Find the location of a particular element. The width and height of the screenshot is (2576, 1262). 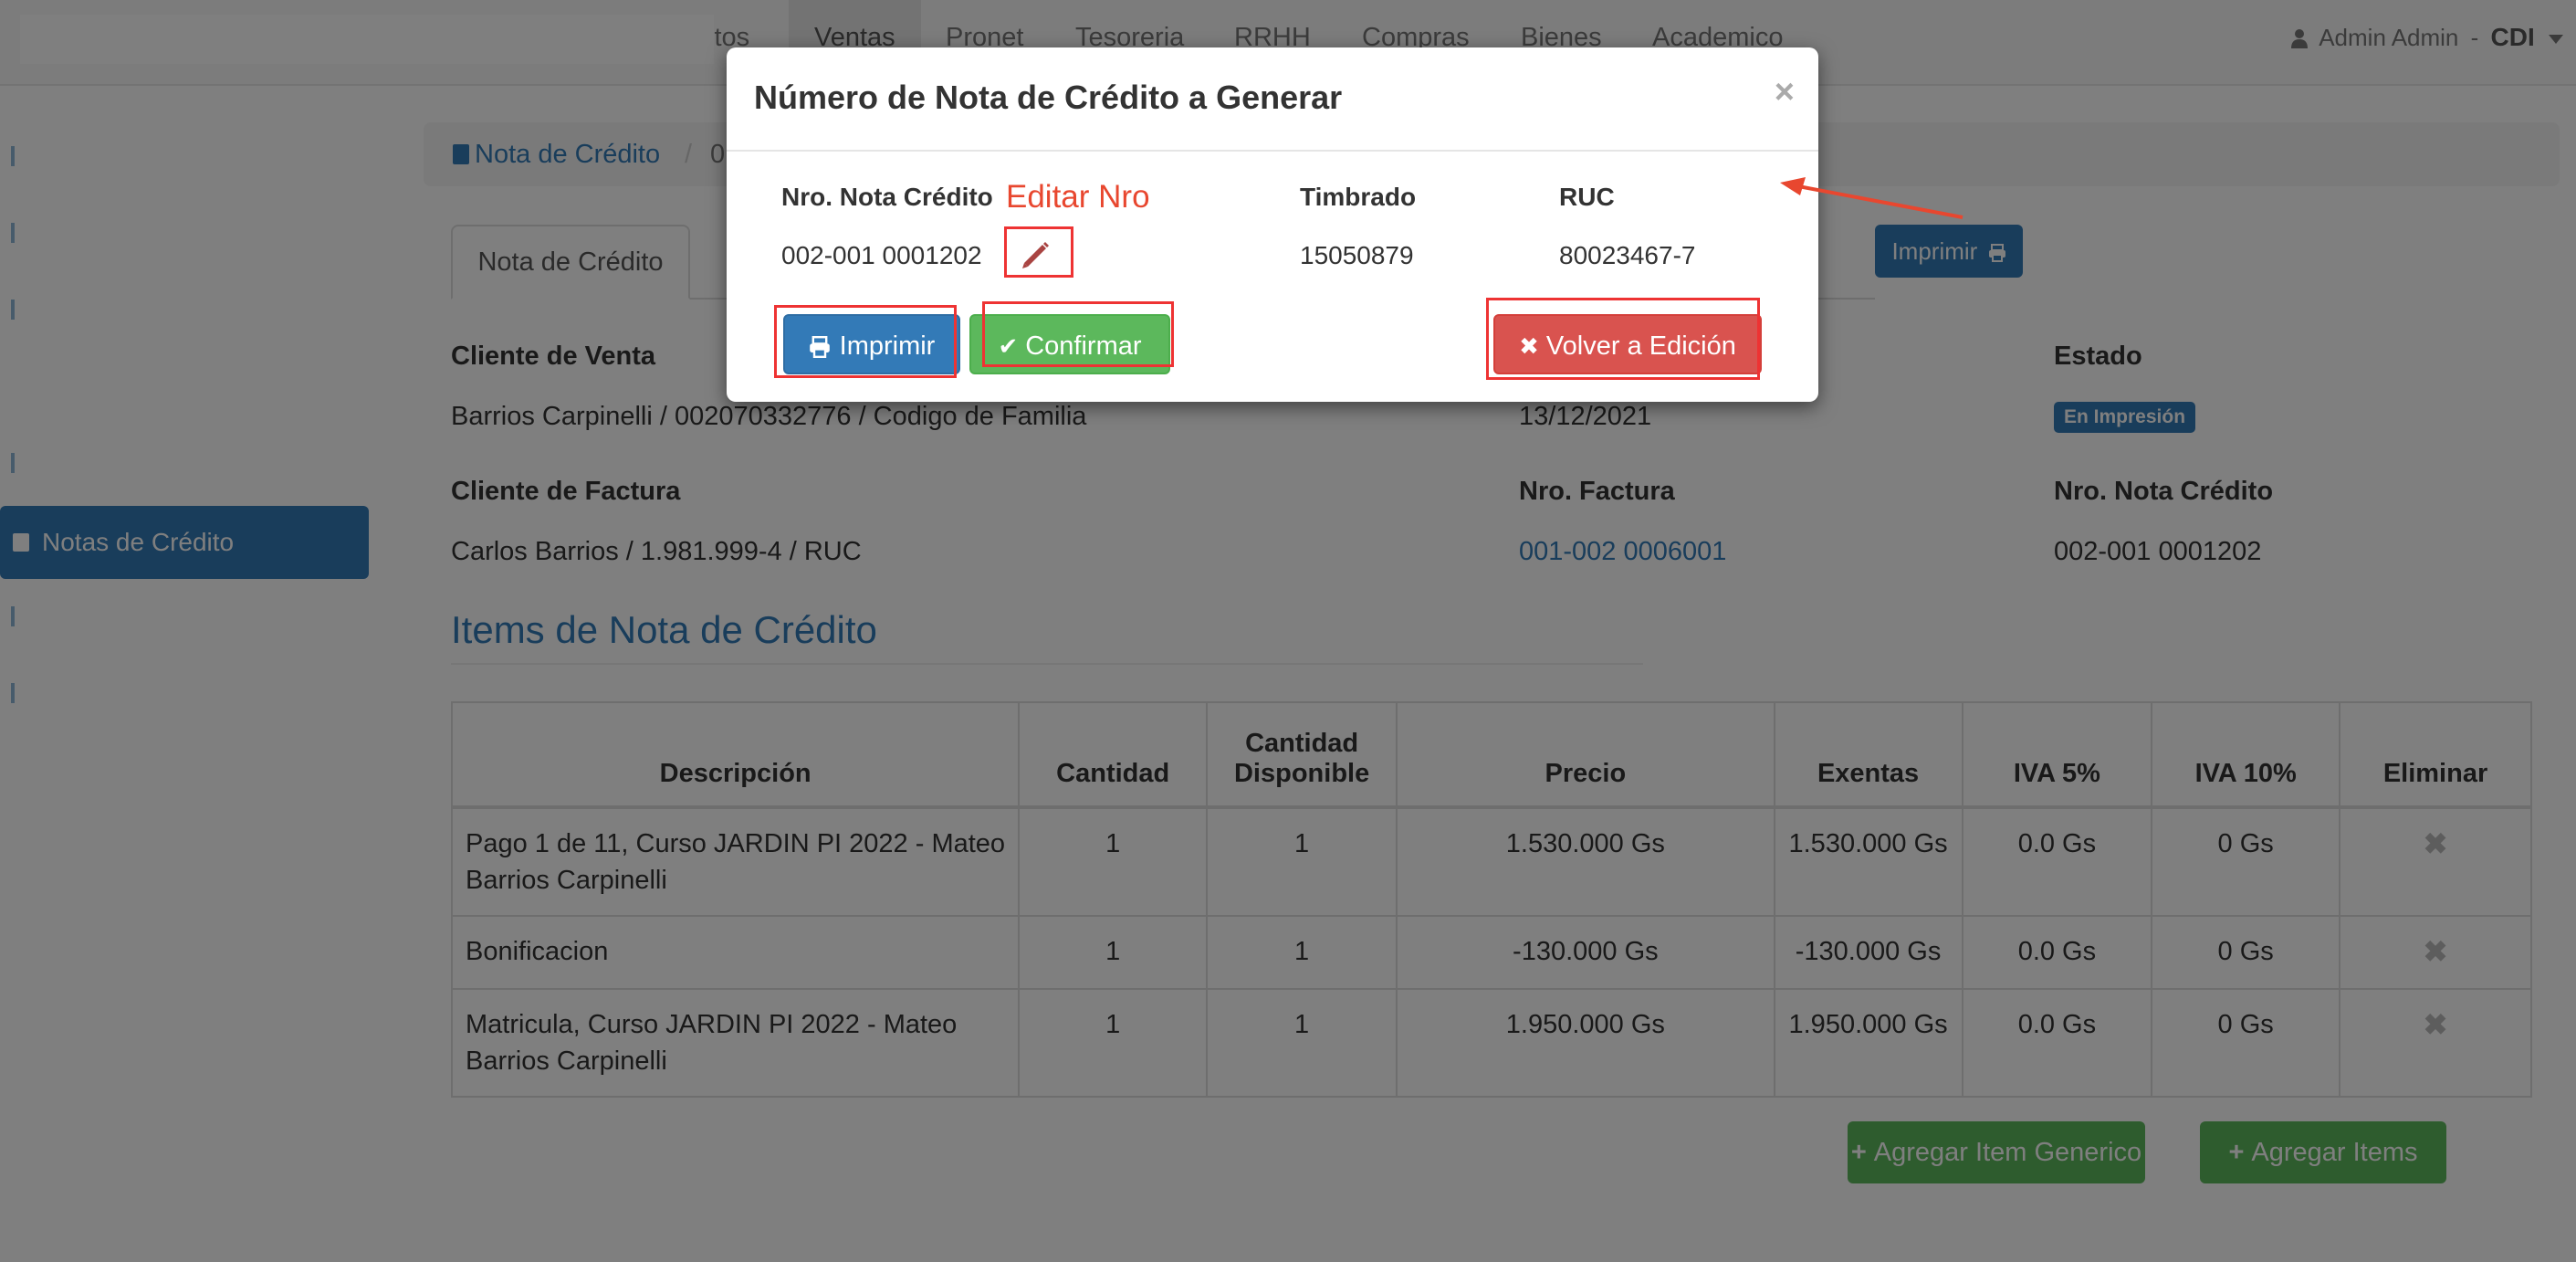

annotation-arrow is located at coordinates (1871, 198).